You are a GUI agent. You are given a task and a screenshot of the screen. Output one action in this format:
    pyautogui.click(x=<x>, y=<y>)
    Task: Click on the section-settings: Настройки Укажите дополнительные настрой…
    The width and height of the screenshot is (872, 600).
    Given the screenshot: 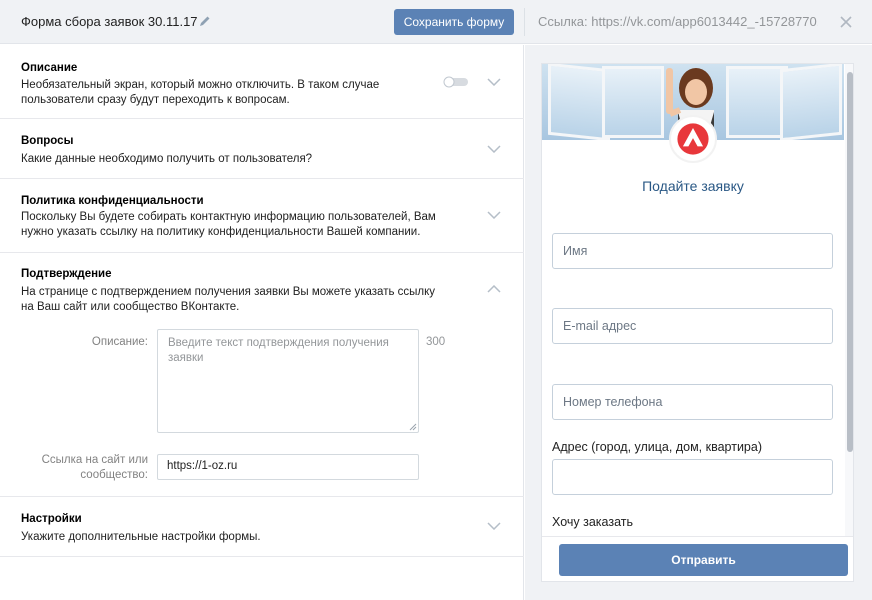 What is the action you would take?
    pyautogui.click(x=262, y=527)
    